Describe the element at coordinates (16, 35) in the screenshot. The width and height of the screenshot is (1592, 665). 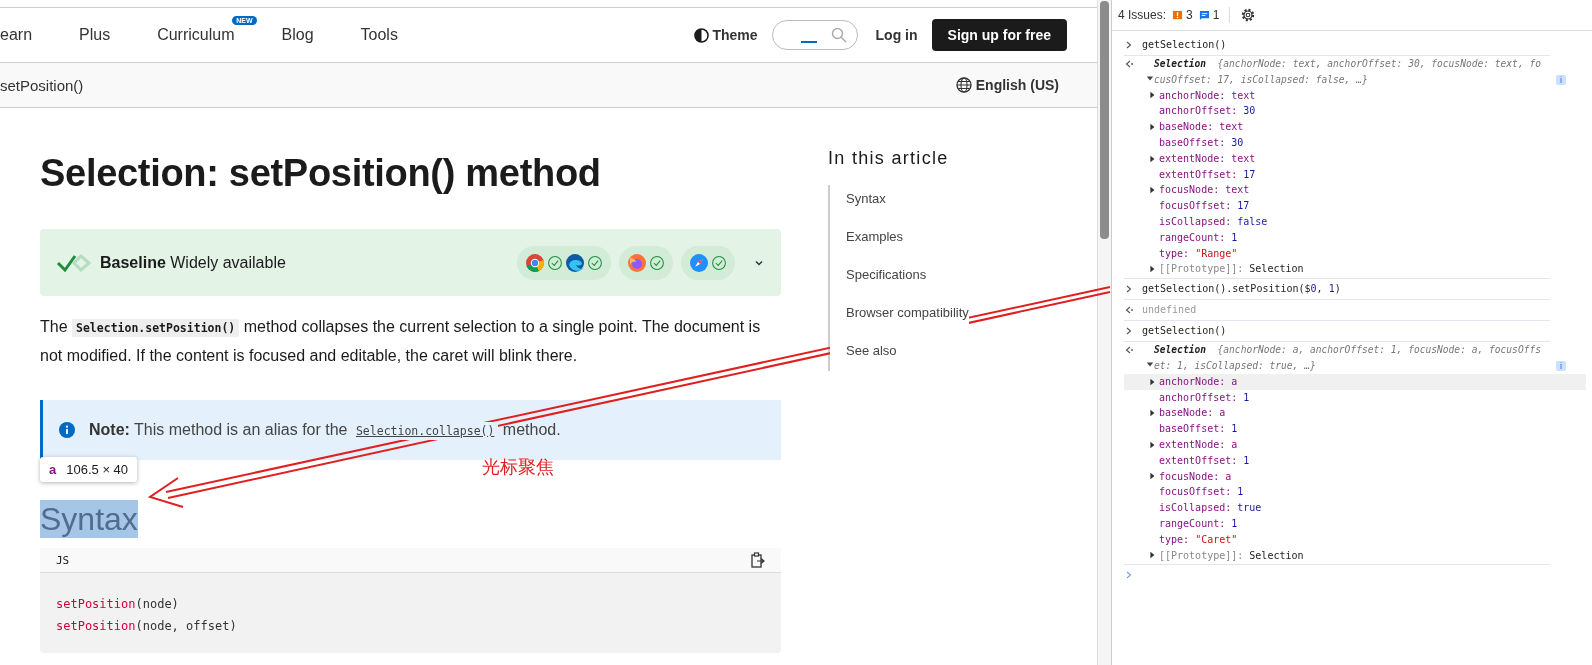
I see `nav-link: earn` at that location.